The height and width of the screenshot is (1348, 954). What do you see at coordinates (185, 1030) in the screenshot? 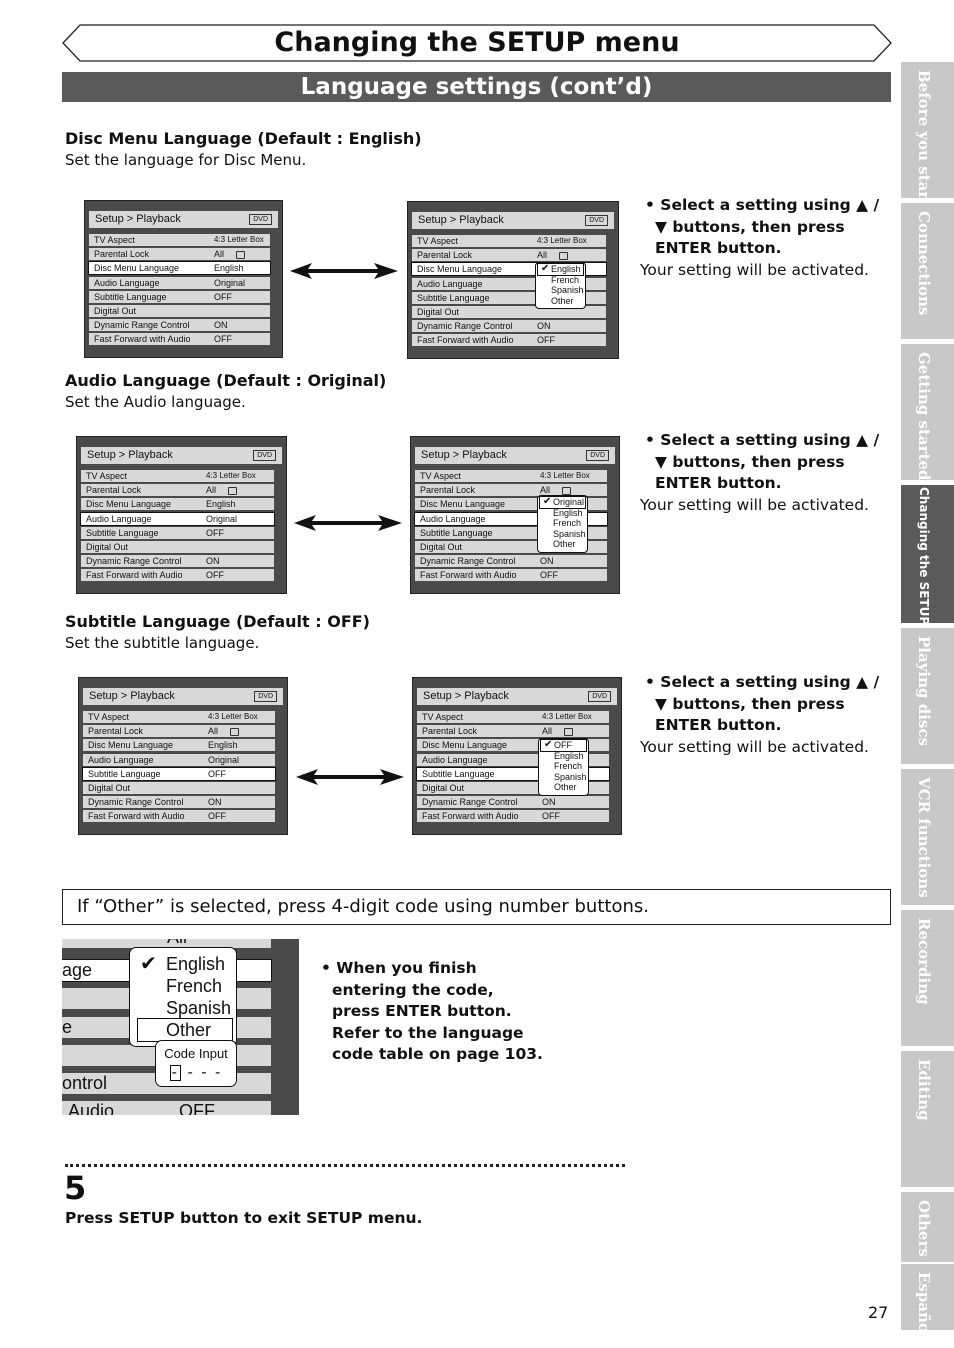
I see `zoom-option-selected: Other` at bounding box center [185, 1030].